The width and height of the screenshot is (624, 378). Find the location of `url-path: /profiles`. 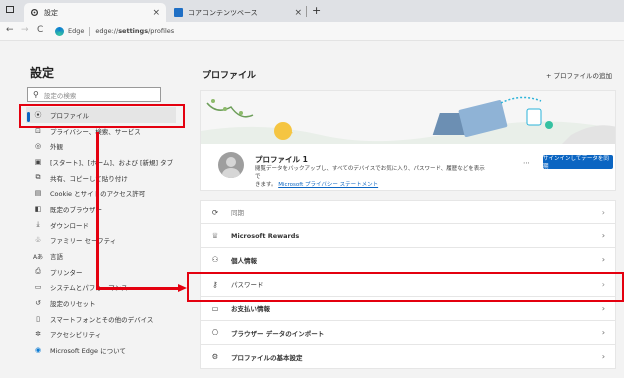

url-path: /profiles is located at coordinates (161, 31).